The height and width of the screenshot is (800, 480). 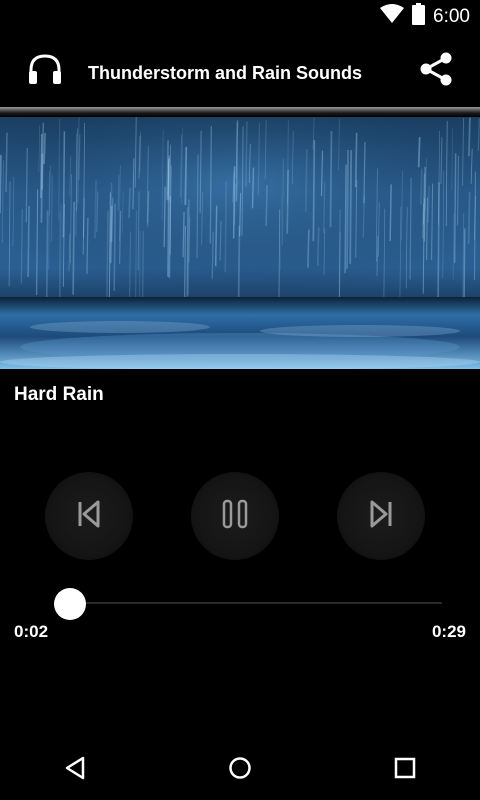 I want to click on track-title: Hard Rain, so click(x=59, y=394).